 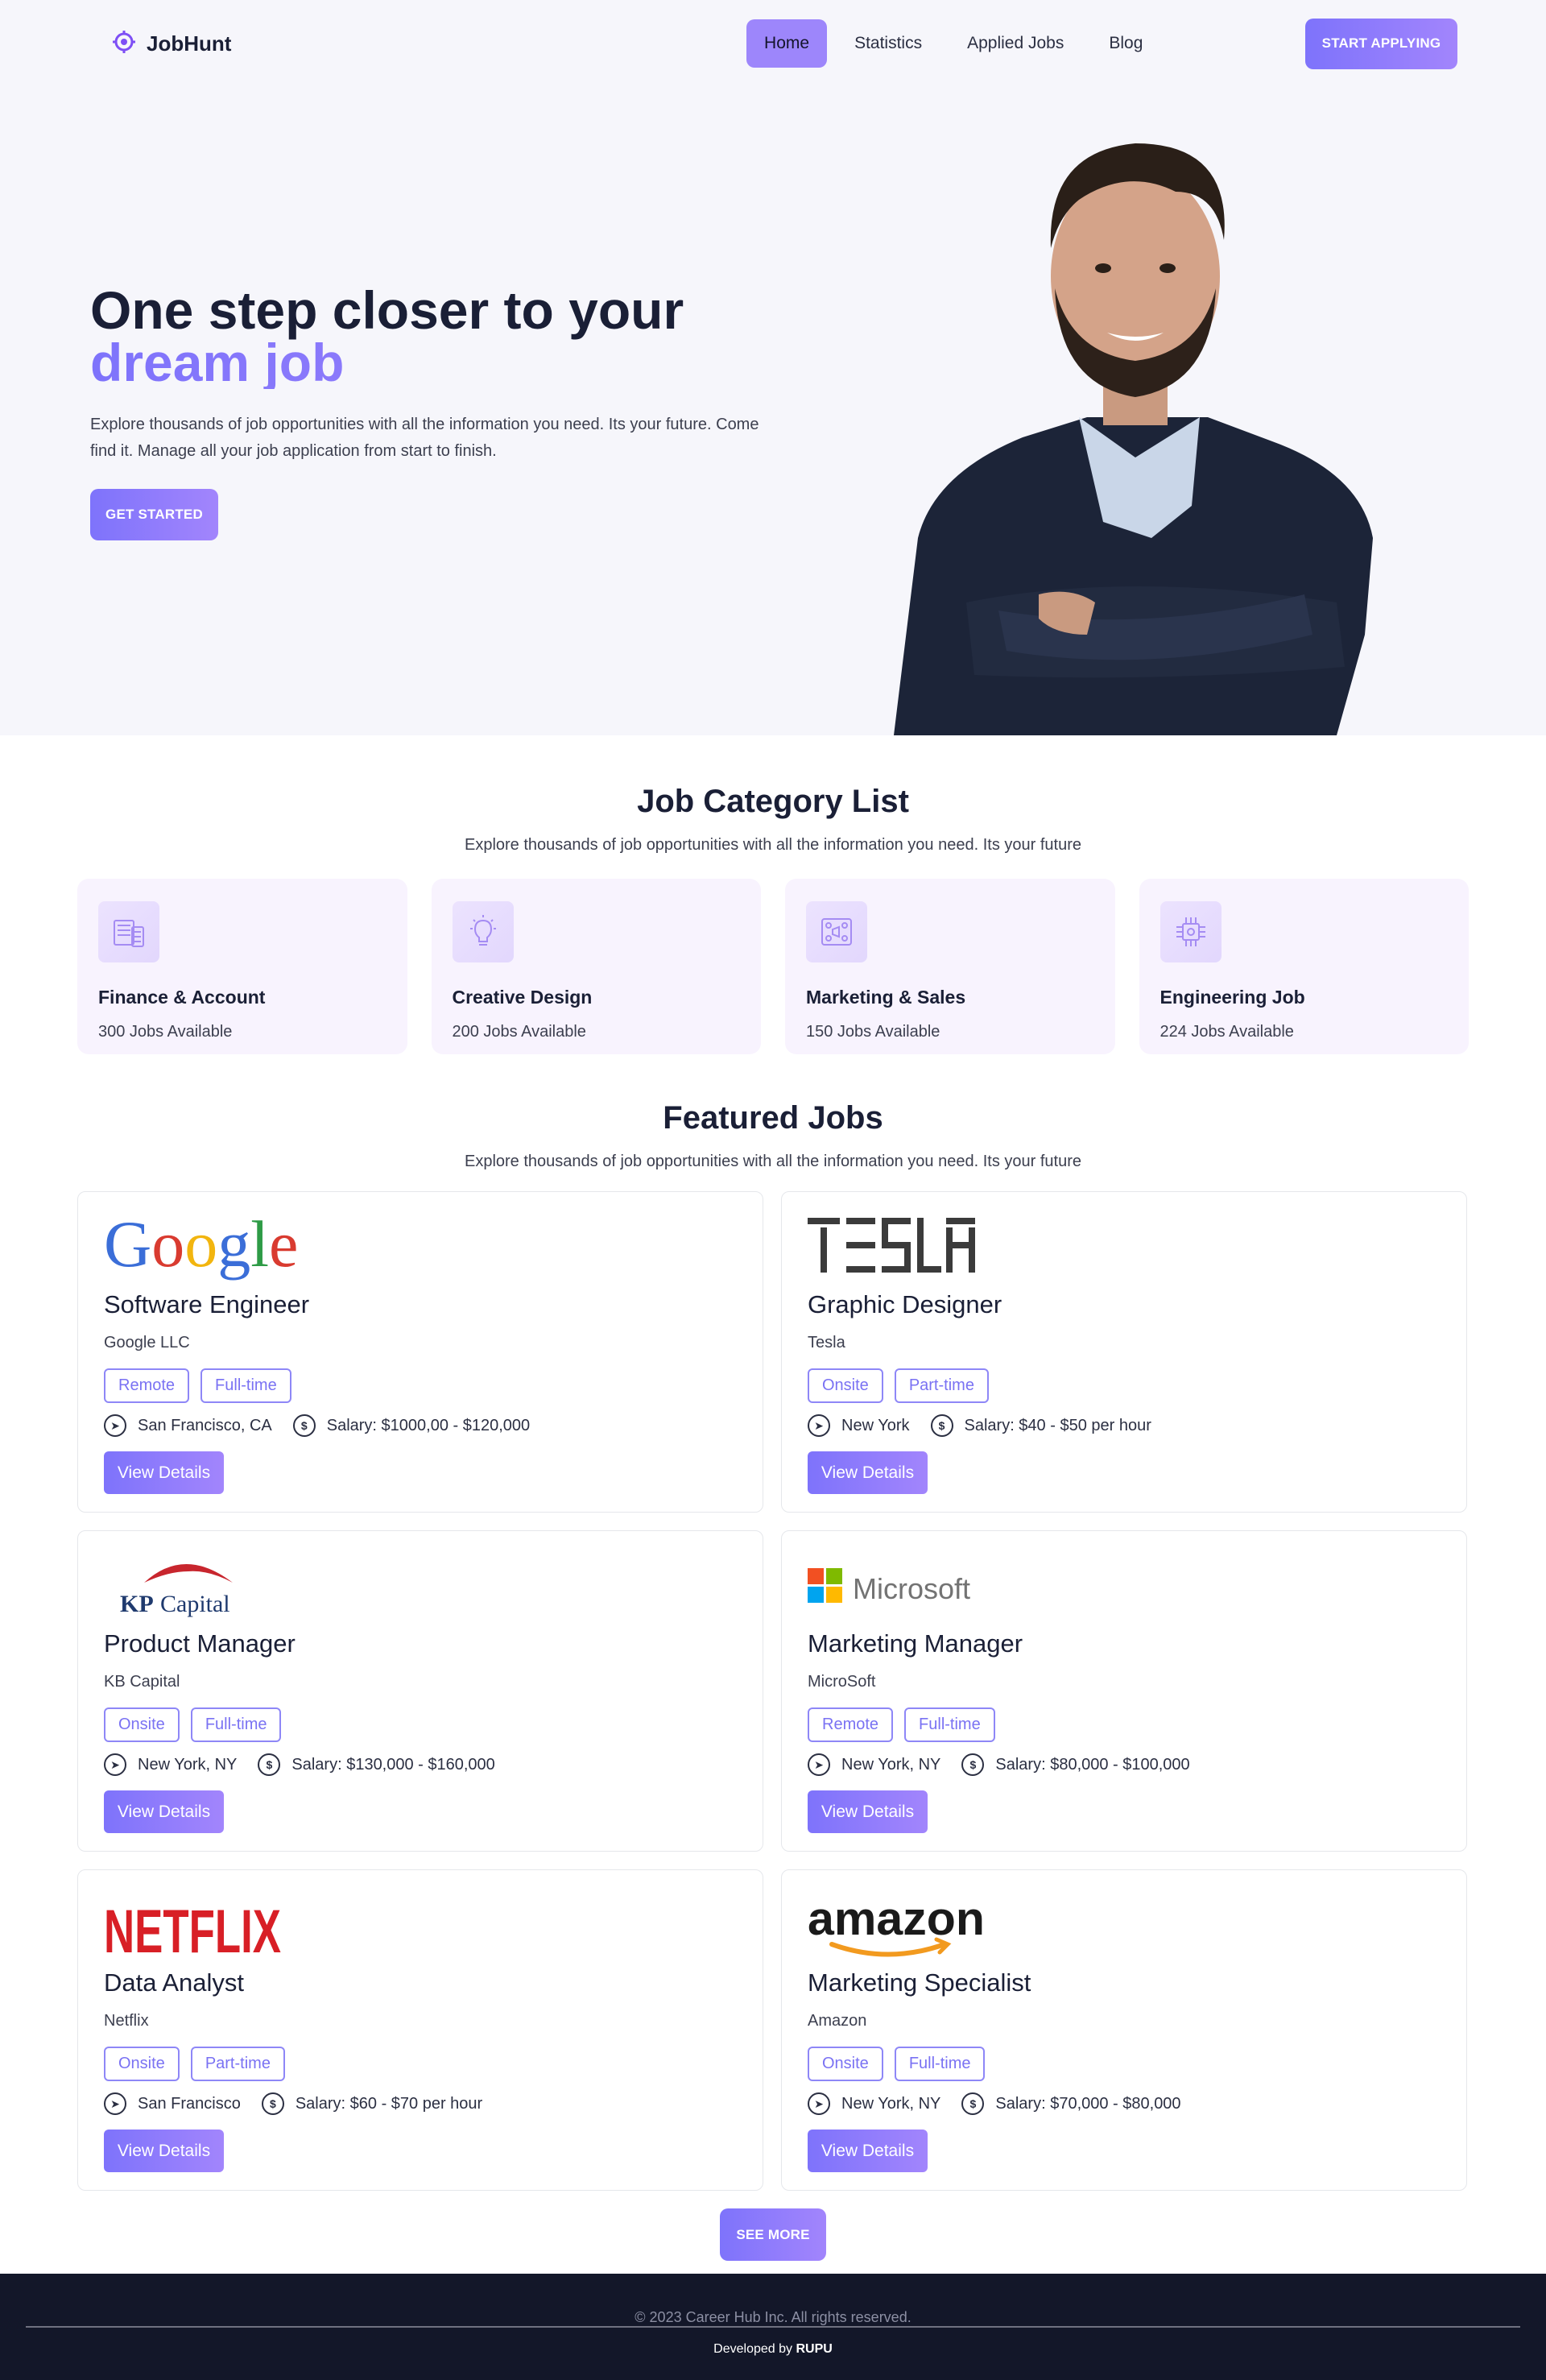 I want to click on svg-text: KP, so click(x=137, y=1604).